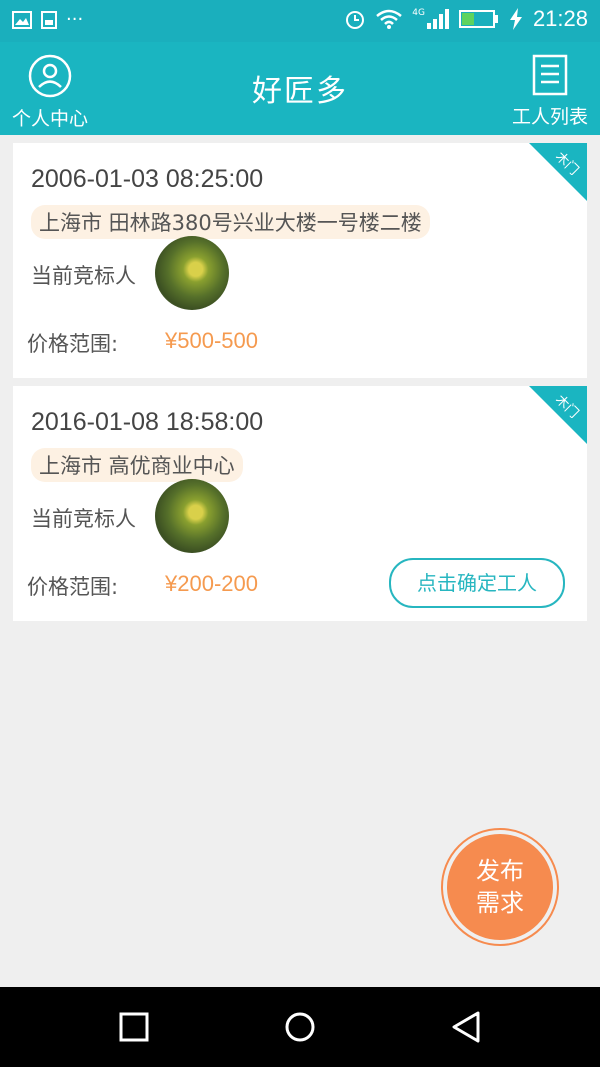 The width and height of the screenshot is (600, 1067). I want to click on publish-request-line2: 需求, so click(500, 903).